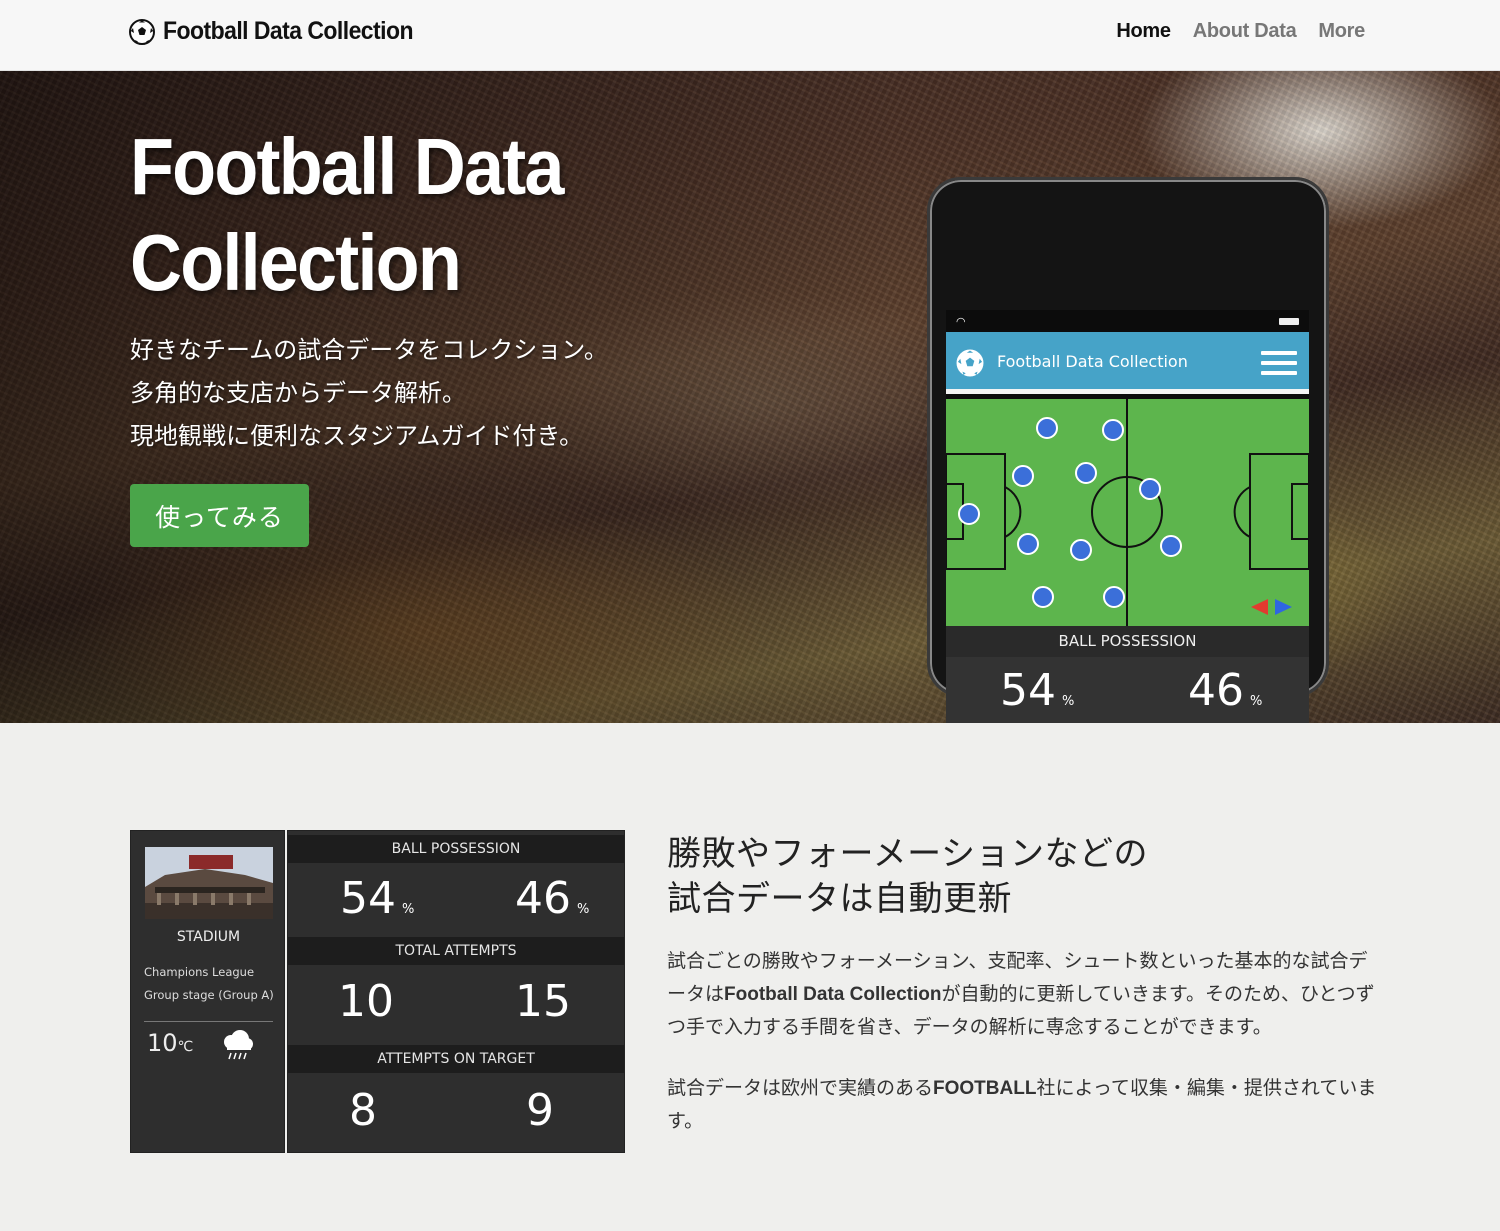 This screenshot has width=1500, height=1231. Describe the element at coordinates (1127, 641) in the screenshot. I see `phone-possession-label: BALL POSSESSION` at that location.